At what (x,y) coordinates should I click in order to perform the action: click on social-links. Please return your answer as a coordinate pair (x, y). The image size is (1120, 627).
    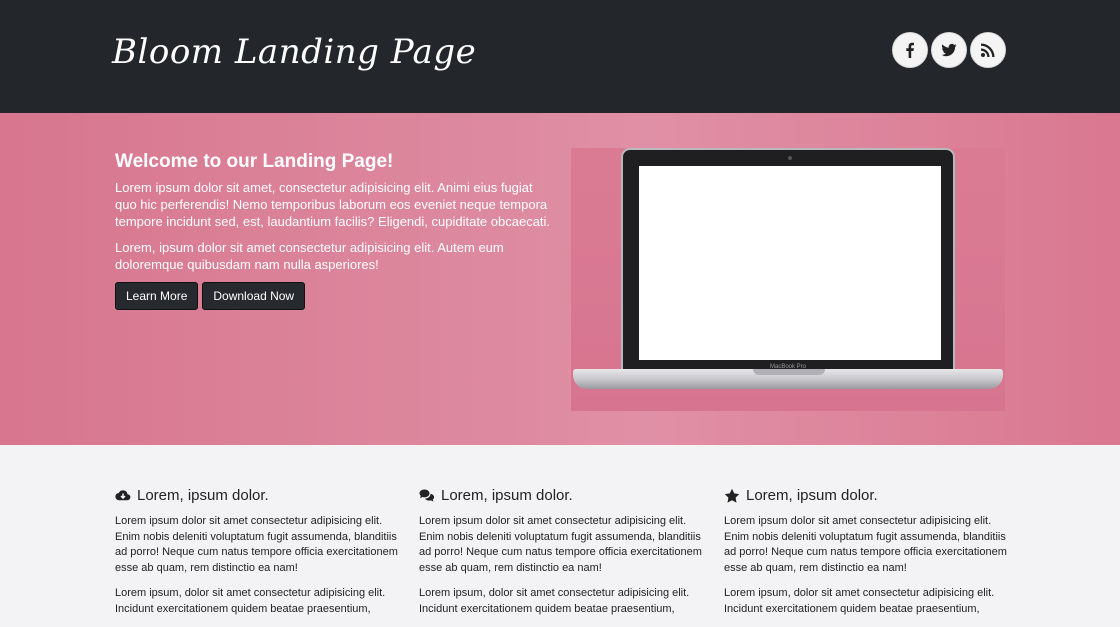
    Looking at the image, I should click on (949, 50).